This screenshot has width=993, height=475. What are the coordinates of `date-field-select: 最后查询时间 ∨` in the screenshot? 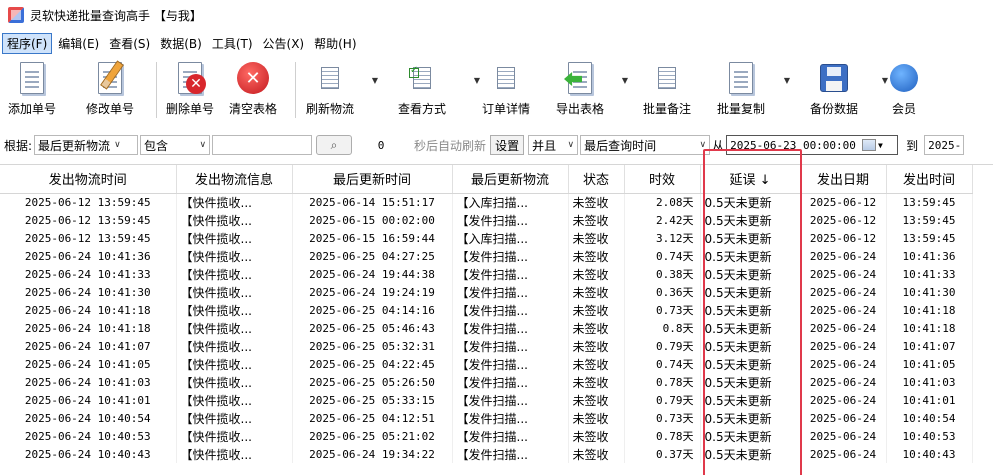 It's located at (645, 145).